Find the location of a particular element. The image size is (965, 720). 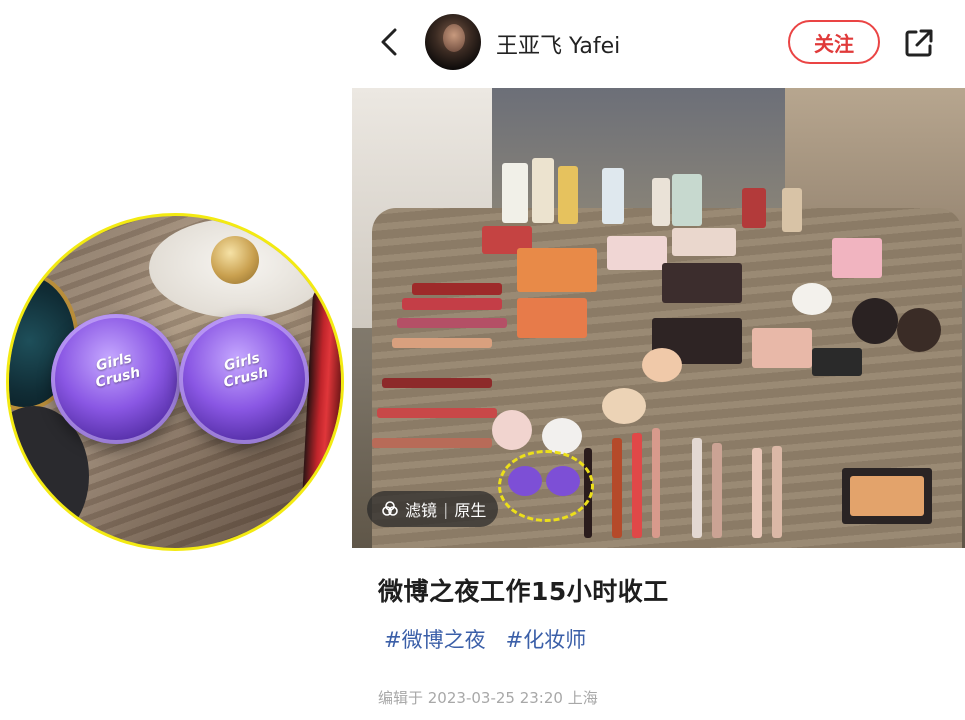

zoom-gold-jar is located at coordinates (235, 260).